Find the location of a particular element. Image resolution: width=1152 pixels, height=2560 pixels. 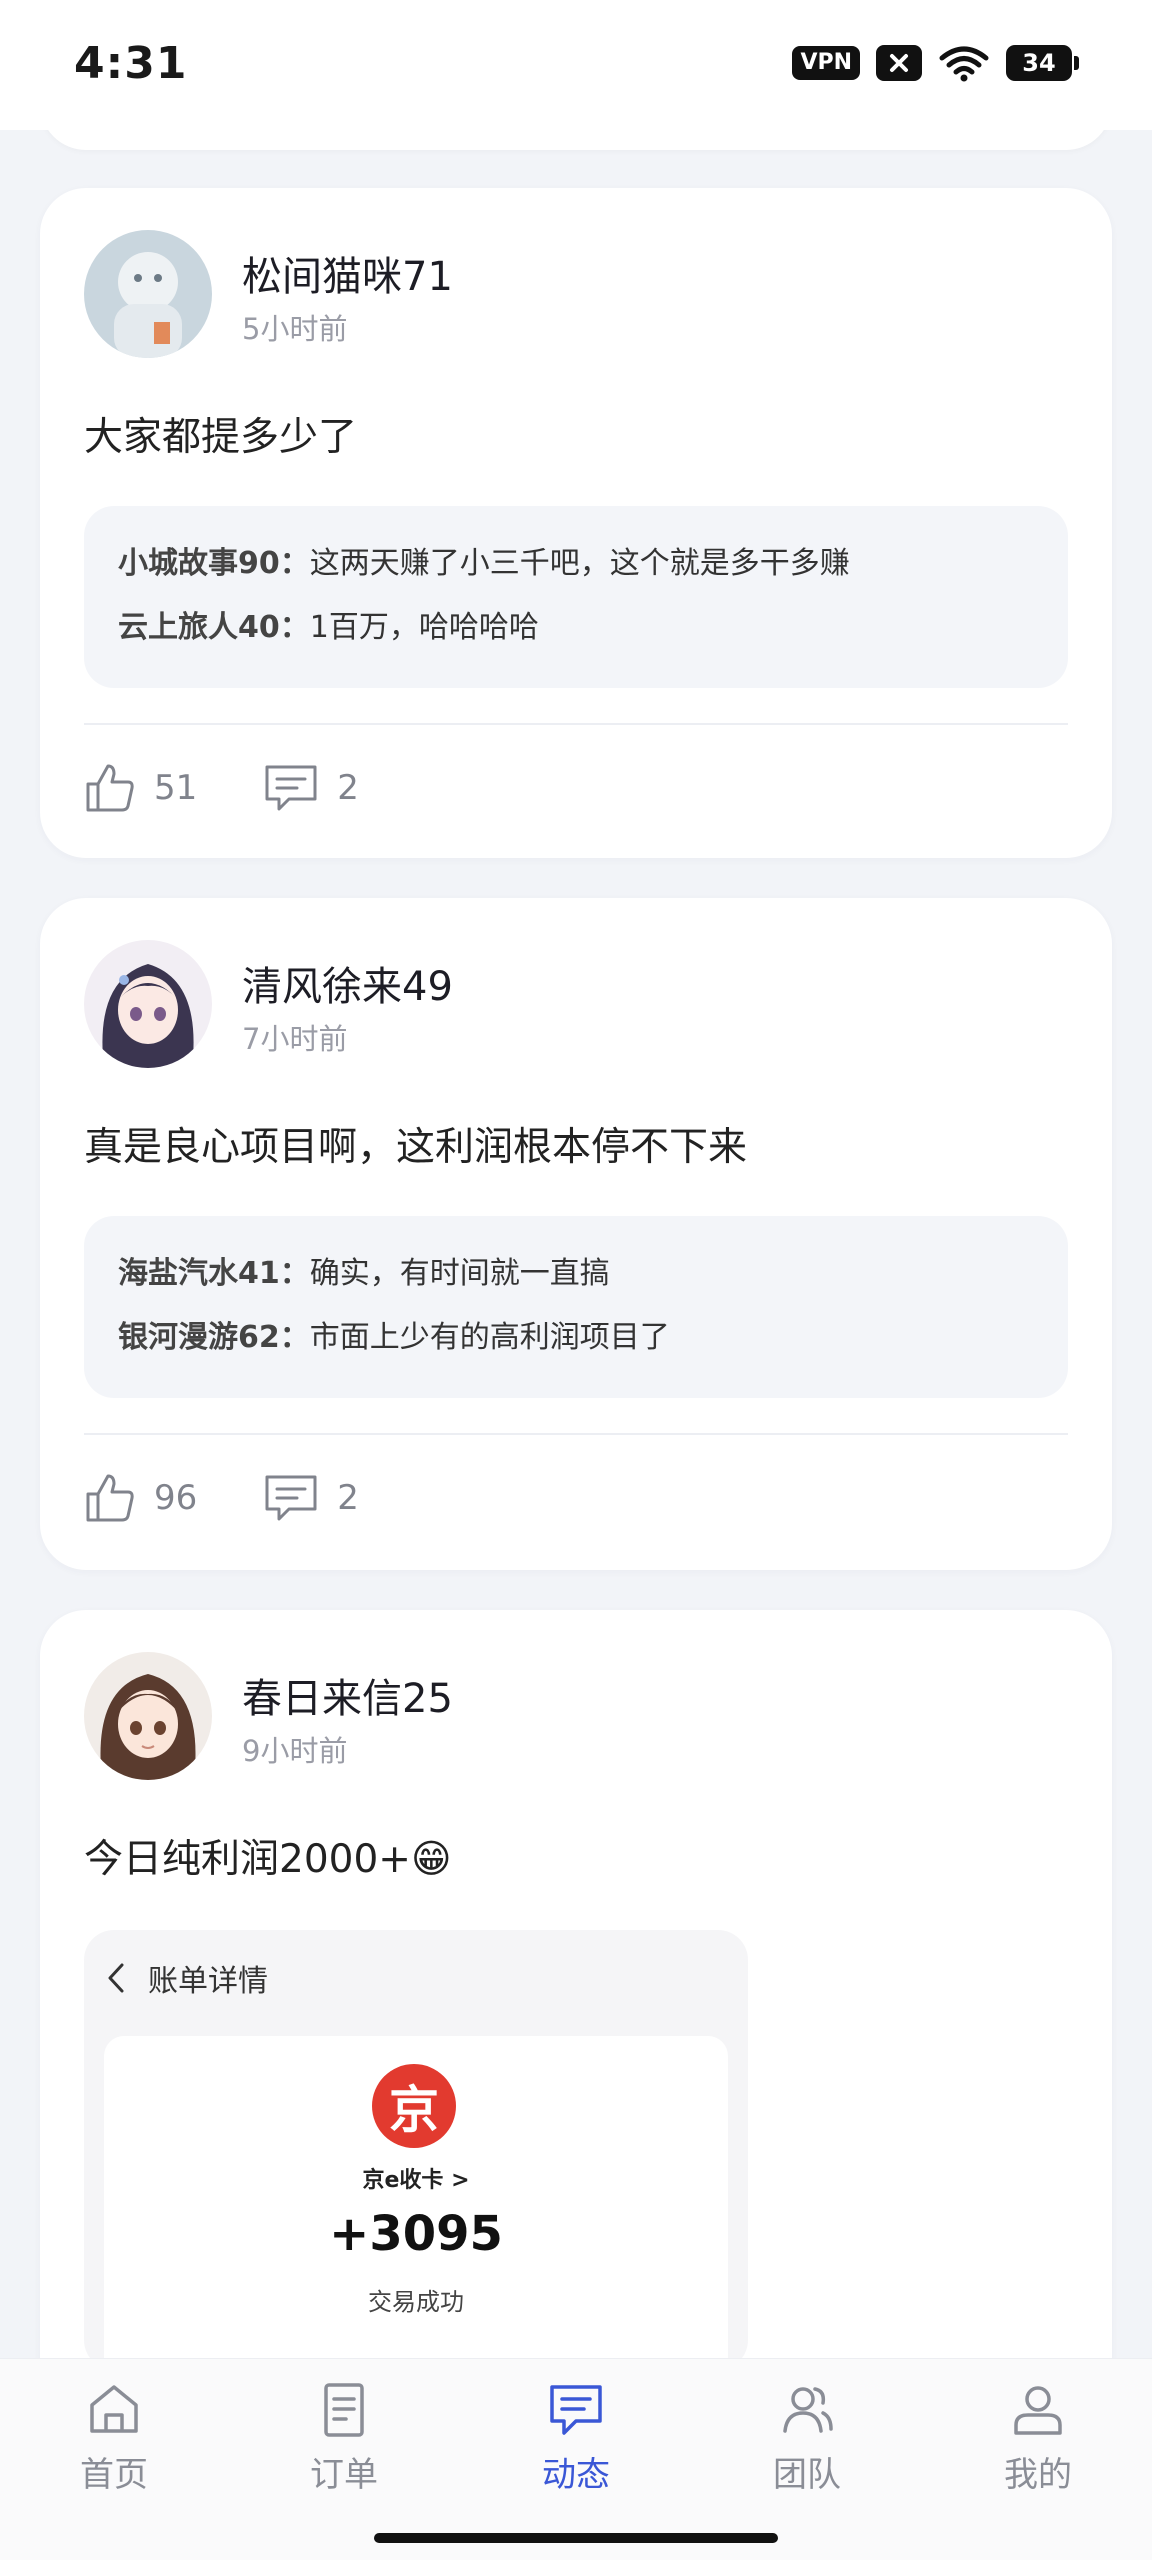

comment-author: 云上旅人40： is located at coordinates (214, 627).